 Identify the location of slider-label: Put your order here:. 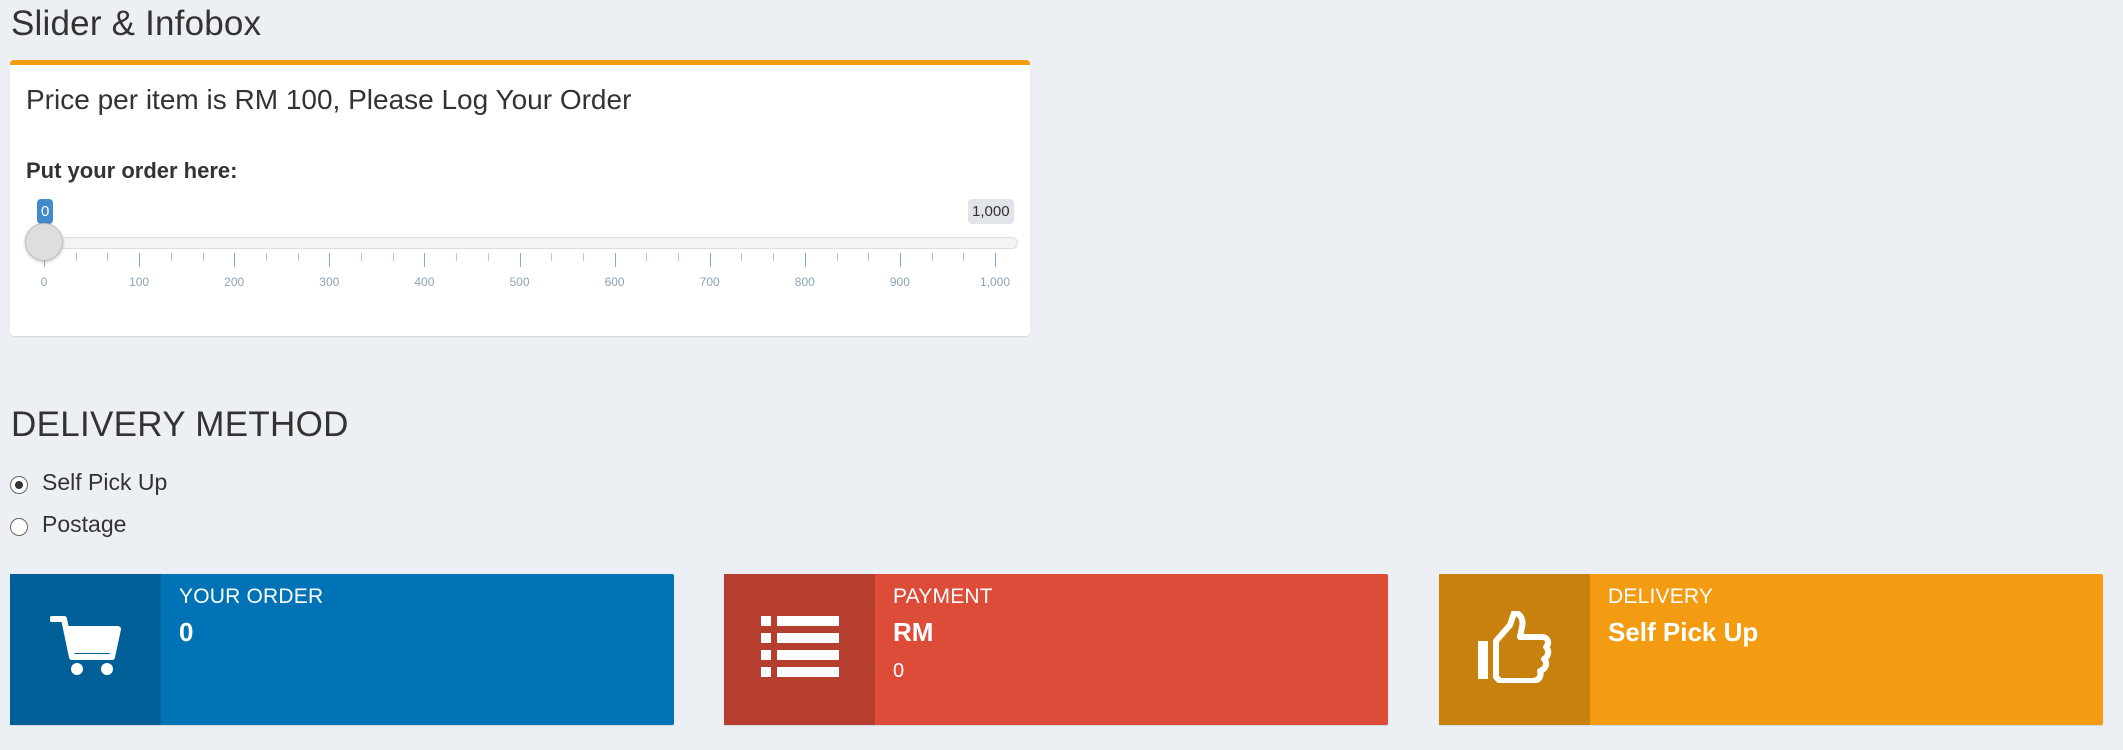
(132, 170).